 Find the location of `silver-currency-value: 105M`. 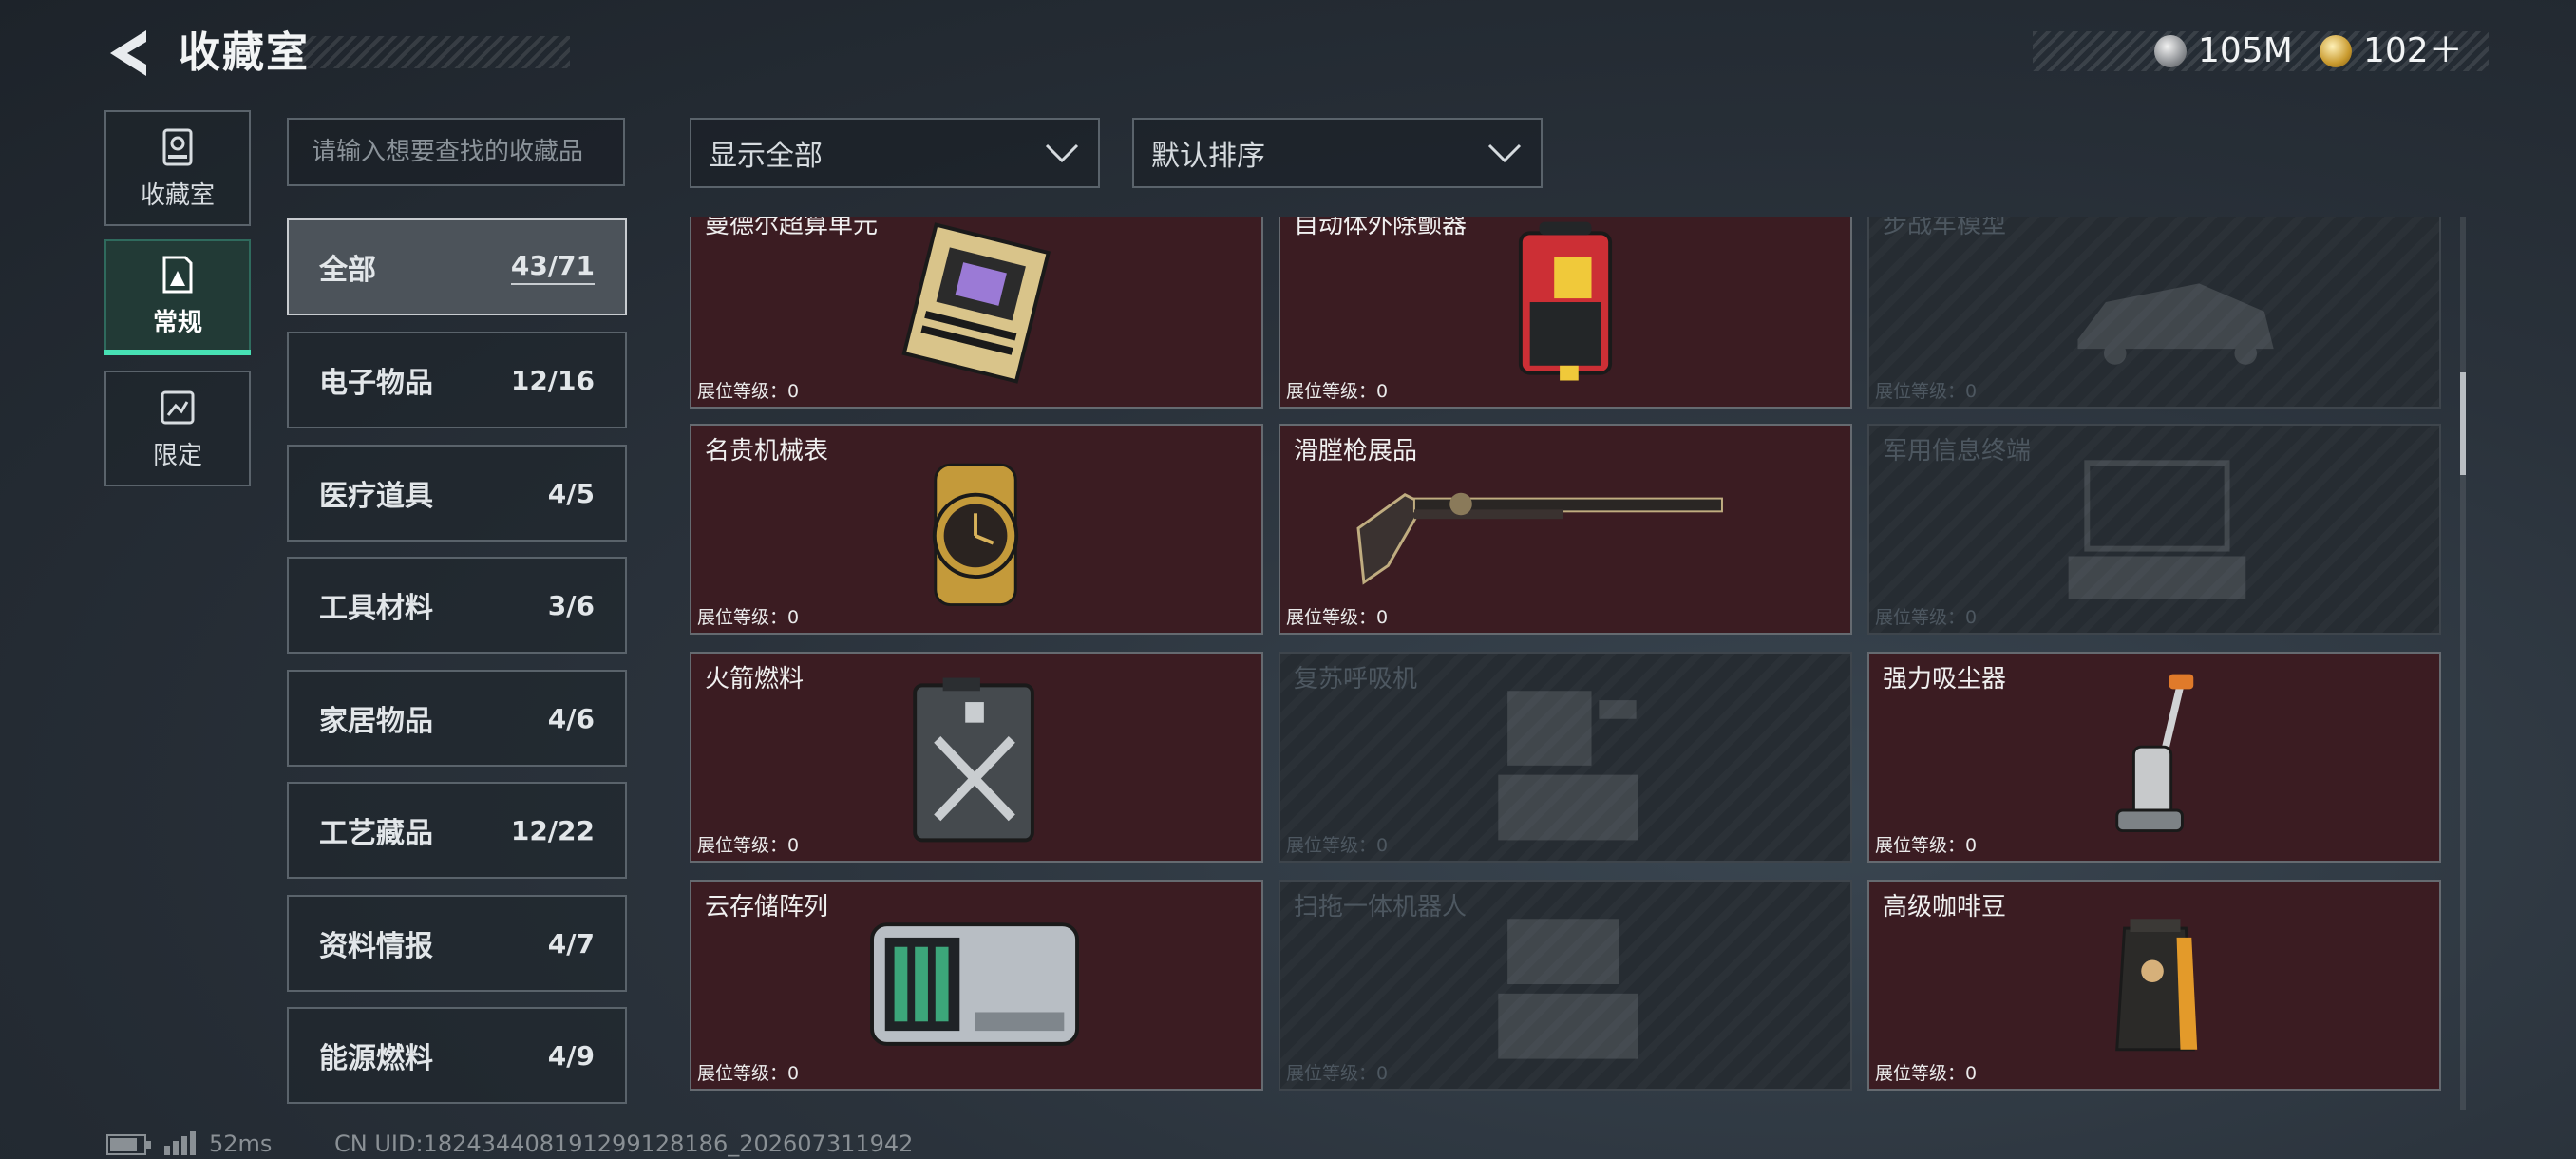

silver-currency-value: 105M is located at coordinates (2245, 50).